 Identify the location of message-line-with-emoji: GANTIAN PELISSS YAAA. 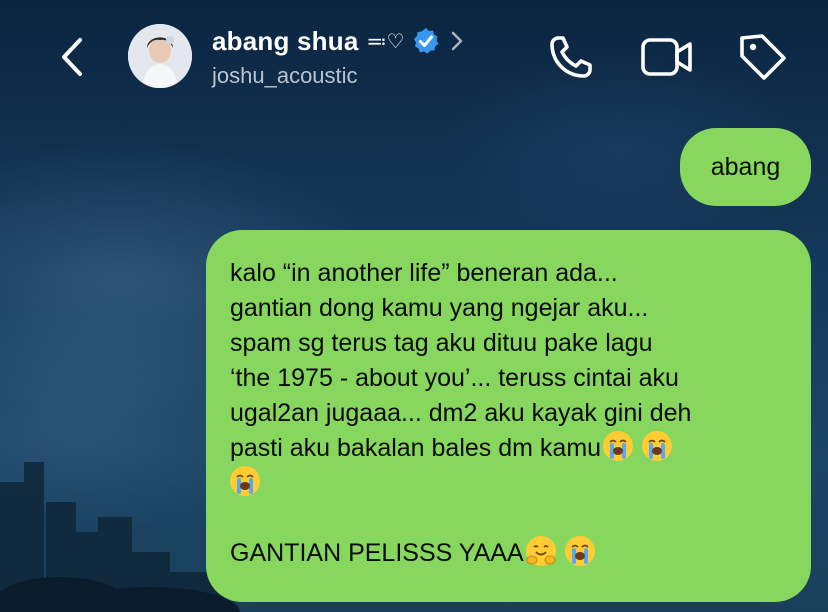
(509, 553).